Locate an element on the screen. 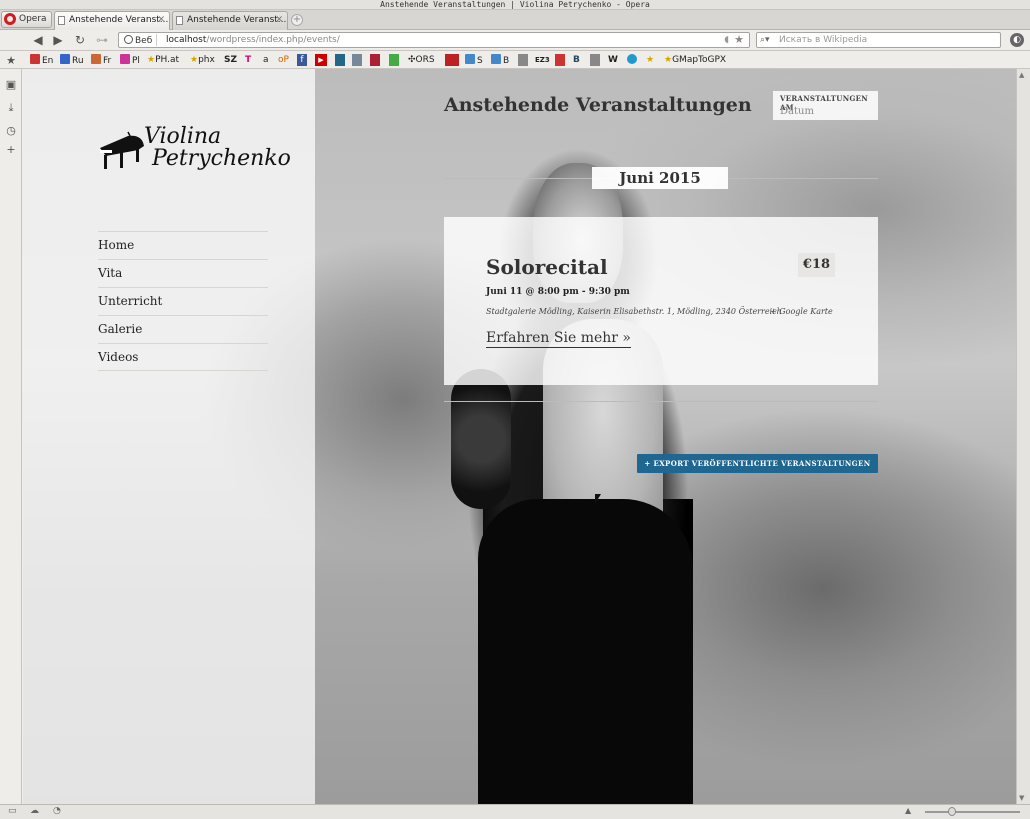 This screenshot has height=819, width=1030. photo-figure-dress is located at coordinates (585, 651).